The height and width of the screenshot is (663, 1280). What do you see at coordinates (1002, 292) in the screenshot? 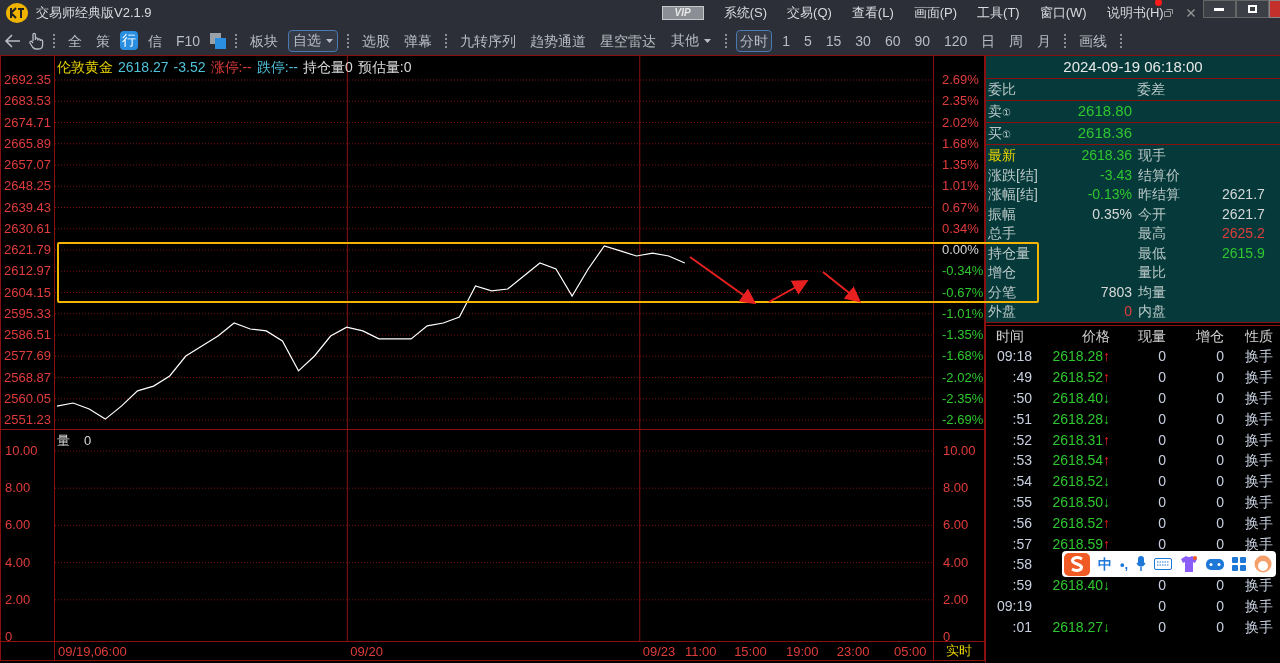
I see `field-label: 分笔` at bounding box center [1002, 292].